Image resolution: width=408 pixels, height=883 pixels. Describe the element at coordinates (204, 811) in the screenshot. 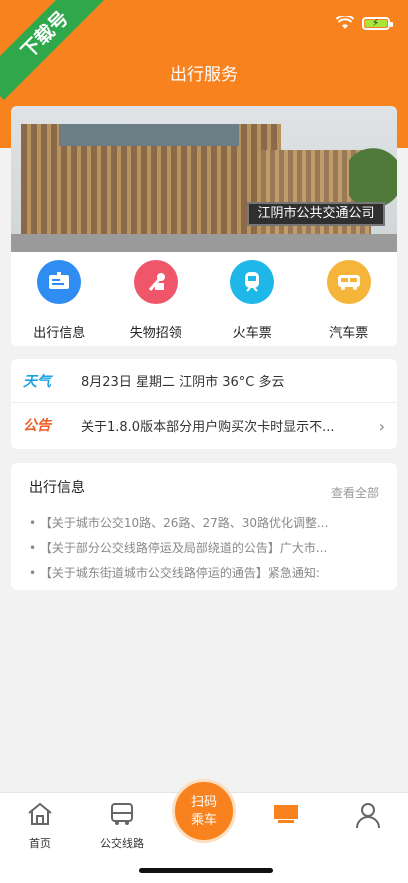

I see `scan-ride-button: 扫码 乘车` at that location.